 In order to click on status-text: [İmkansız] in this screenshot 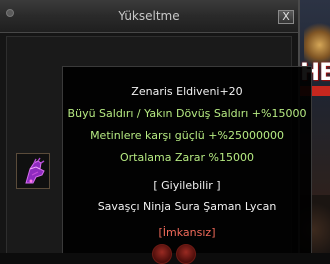, I will do `click(187, 232)`.